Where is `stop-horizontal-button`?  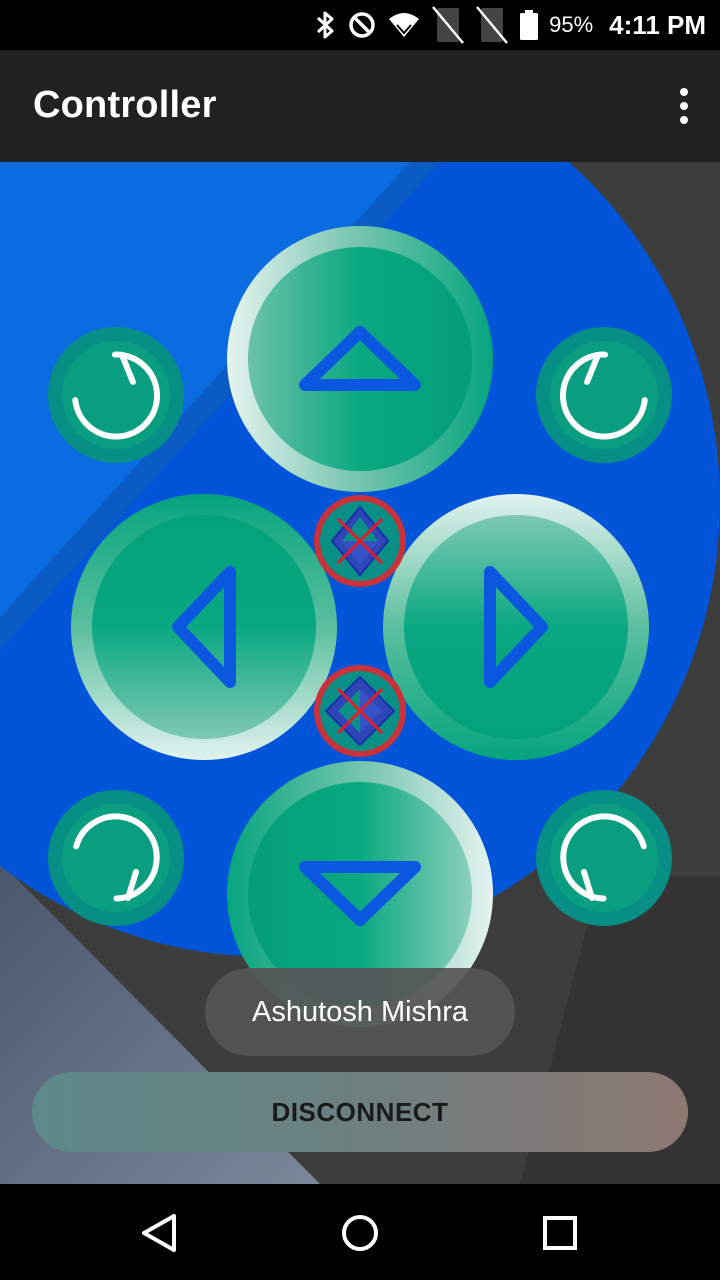
stop-horizontal-button is located at coordinates (360, 711).